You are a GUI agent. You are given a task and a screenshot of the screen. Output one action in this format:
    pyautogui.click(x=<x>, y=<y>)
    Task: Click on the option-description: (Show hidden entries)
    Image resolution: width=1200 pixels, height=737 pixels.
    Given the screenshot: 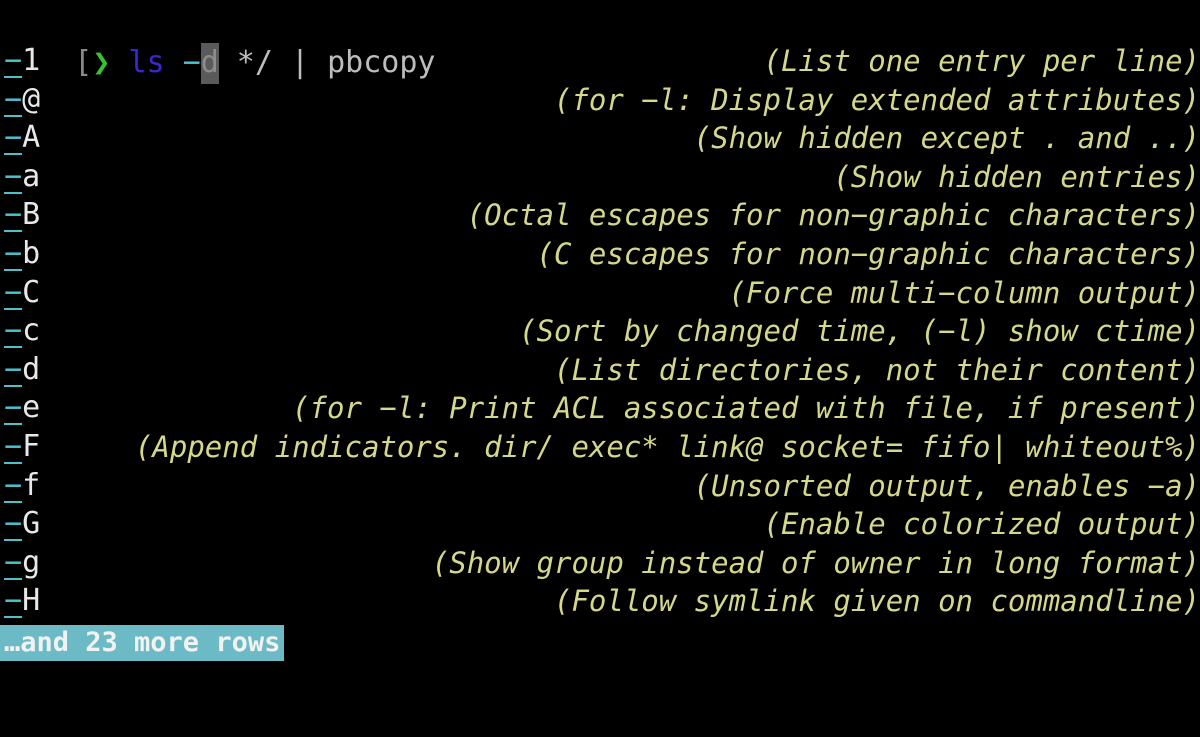 What is the action you would take?
    pyautogui.click(x=1016, y=177)
    